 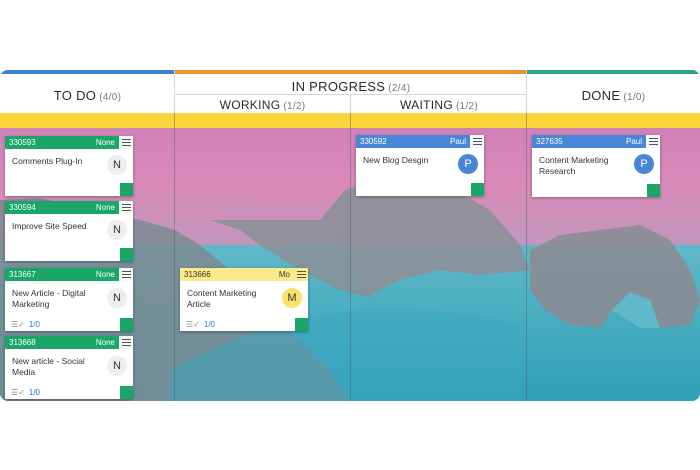 I want to click on column-title: TO DO, so click(x=75, y=95).